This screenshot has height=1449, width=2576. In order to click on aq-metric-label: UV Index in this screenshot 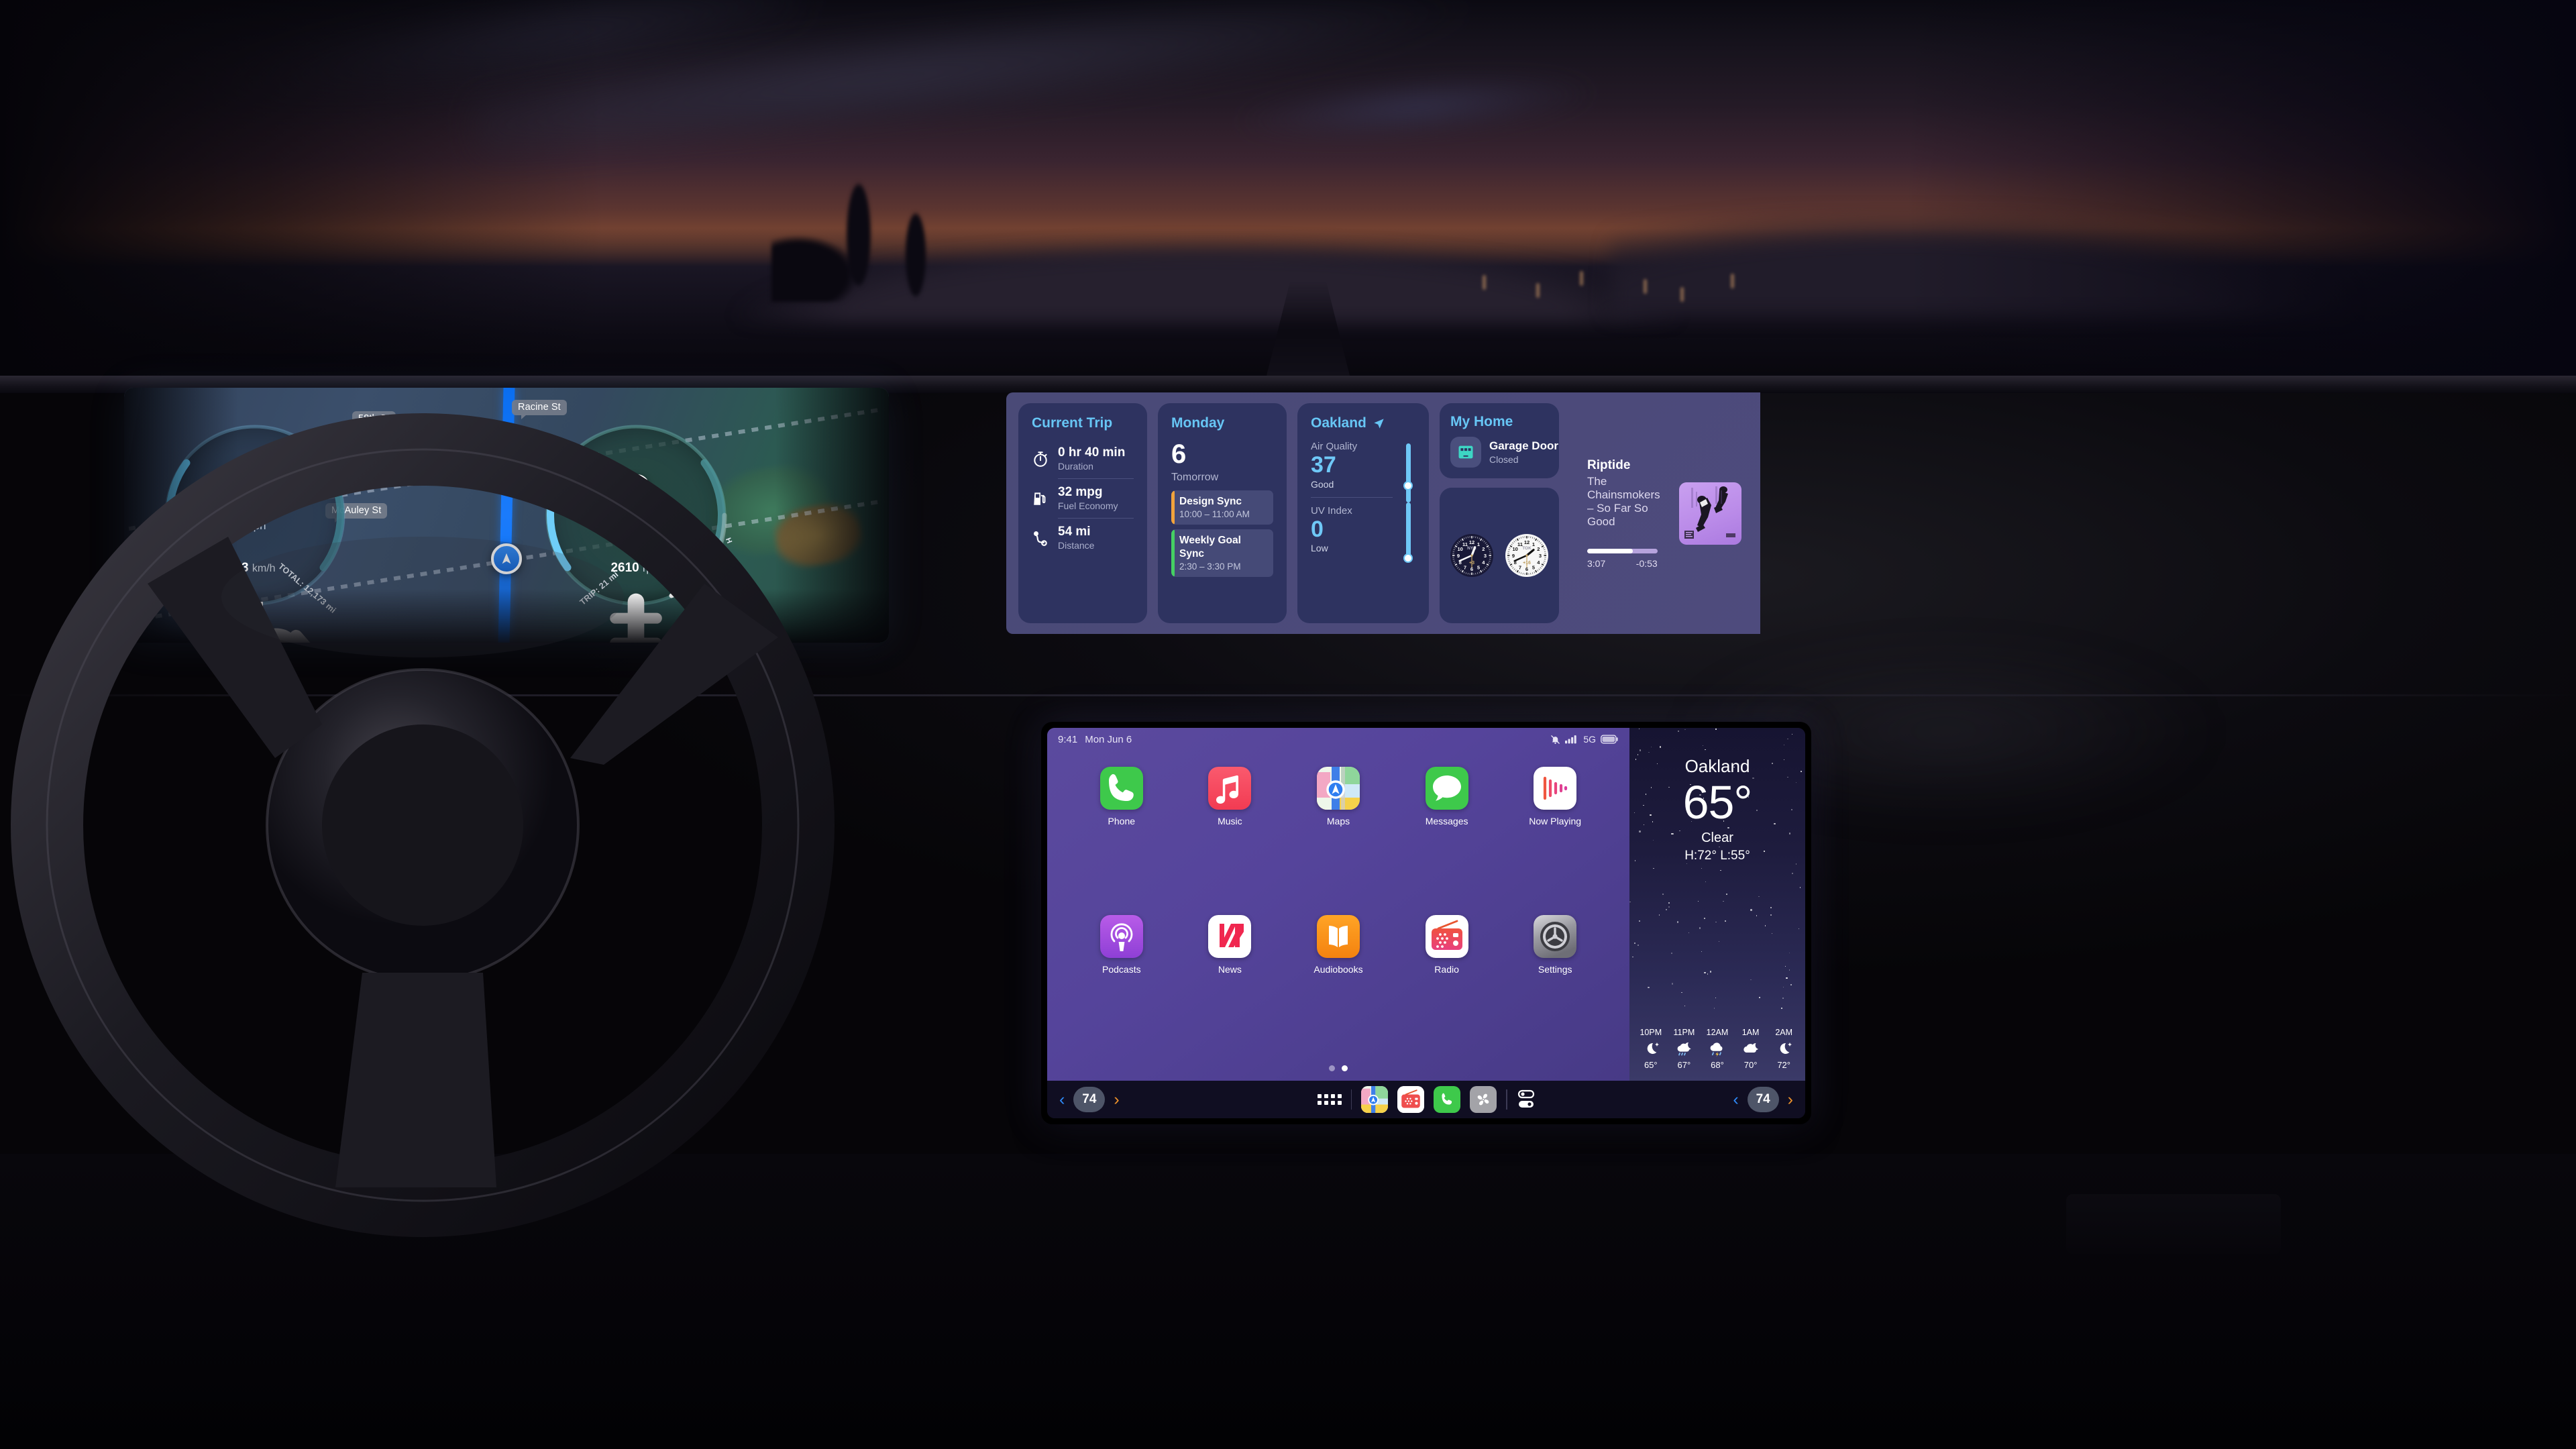, I will do `click(1331, 510)`.